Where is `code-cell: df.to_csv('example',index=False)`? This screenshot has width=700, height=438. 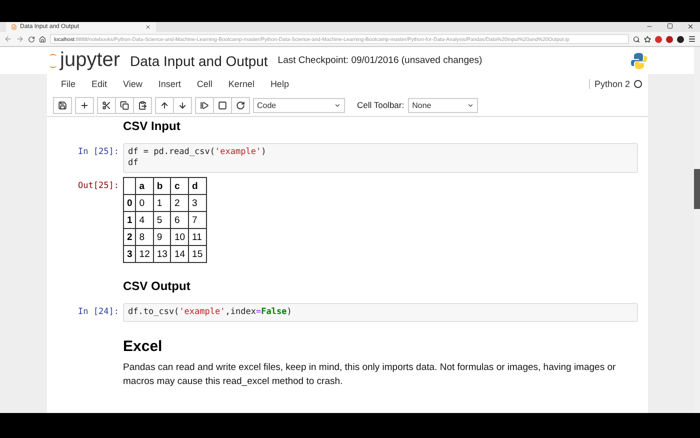 code-cell: df.to_csv('example',index=False) is located at coordinates (380, 312).